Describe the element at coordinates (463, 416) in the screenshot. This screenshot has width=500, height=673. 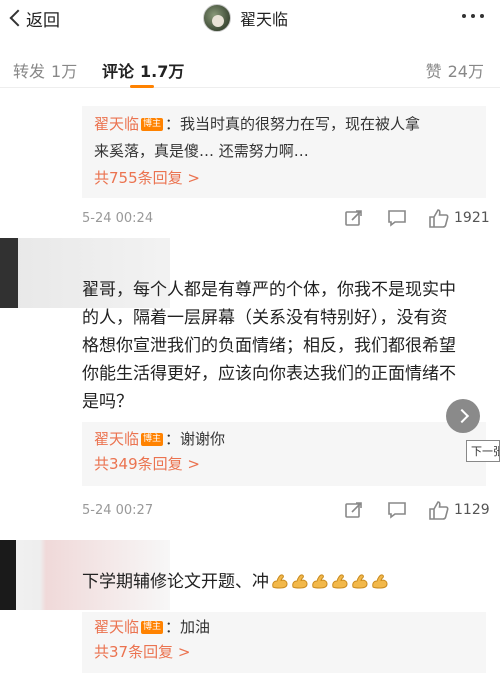
I see `next-image-button` at that location.